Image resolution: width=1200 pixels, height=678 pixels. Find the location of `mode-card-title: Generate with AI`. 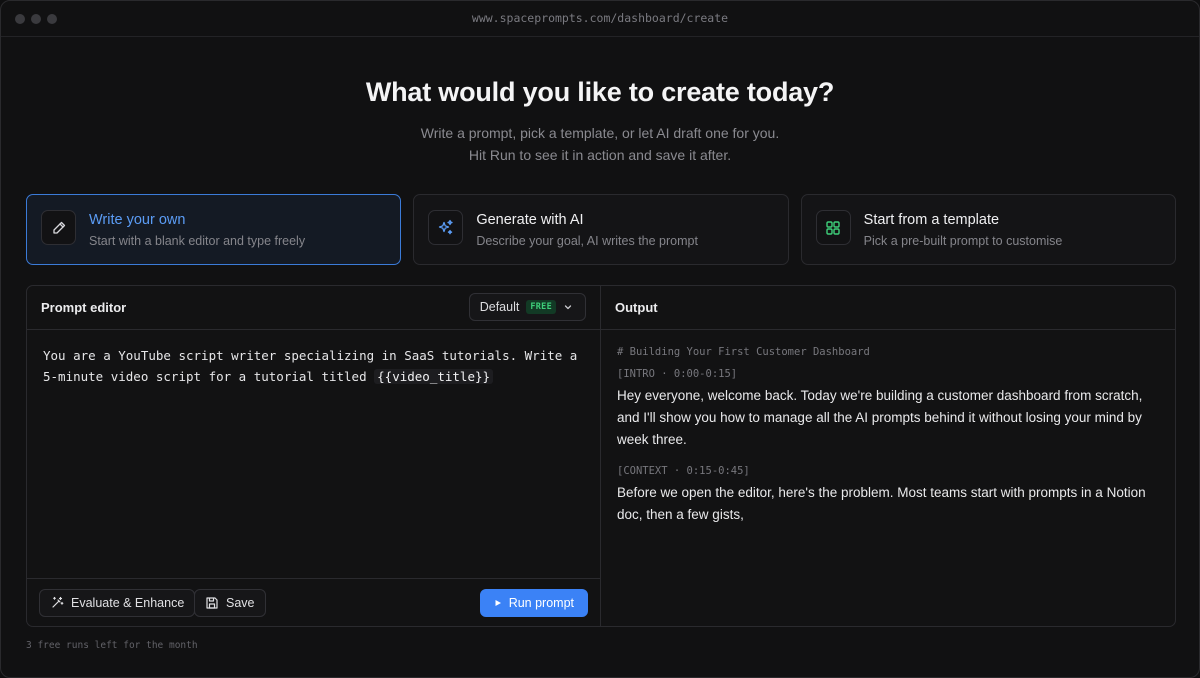

mode-card-title: Generate with AI is located at coordinates (530, 220).